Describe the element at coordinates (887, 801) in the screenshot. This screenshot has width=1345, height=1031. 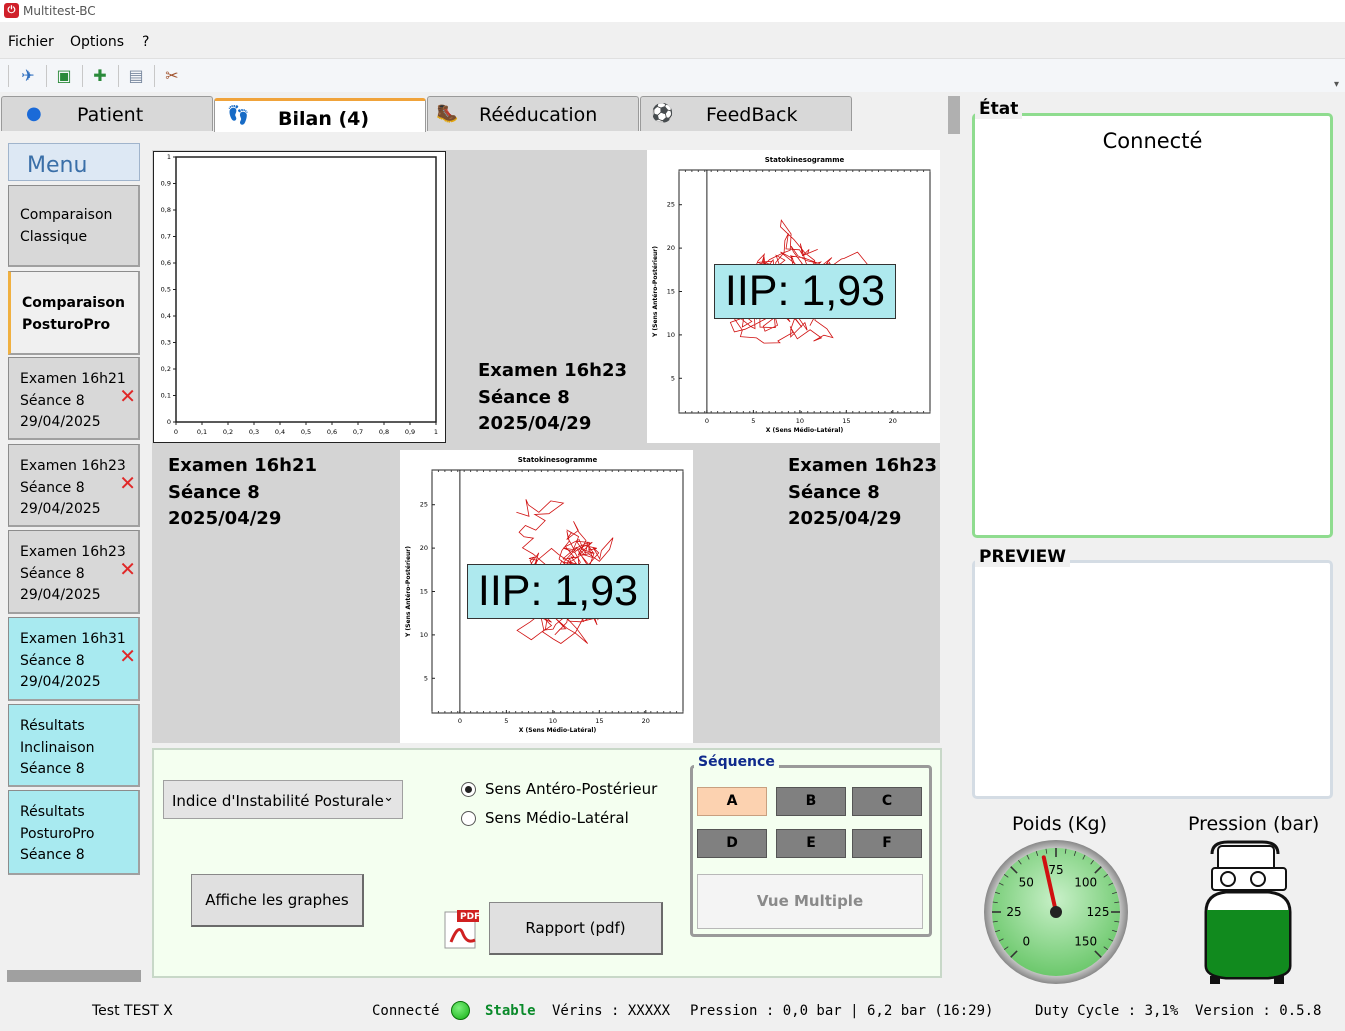
I see `sequence-button-c: C` at that location.